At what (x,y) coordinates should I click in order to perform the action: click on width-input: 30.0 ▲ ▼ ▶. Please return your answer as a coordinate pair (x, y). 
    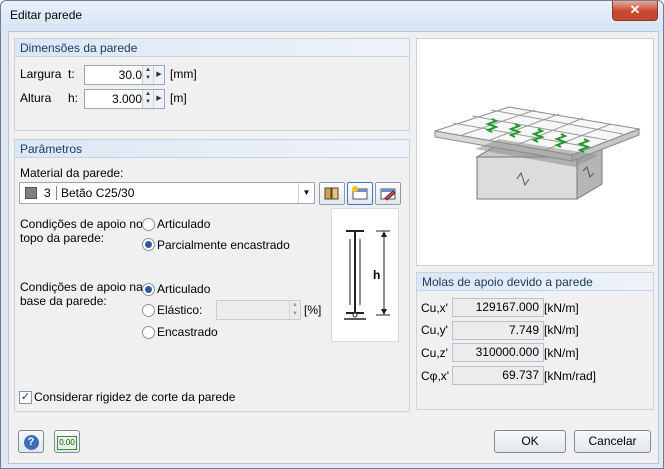
    Looking at the image, I should click on (124, 75).